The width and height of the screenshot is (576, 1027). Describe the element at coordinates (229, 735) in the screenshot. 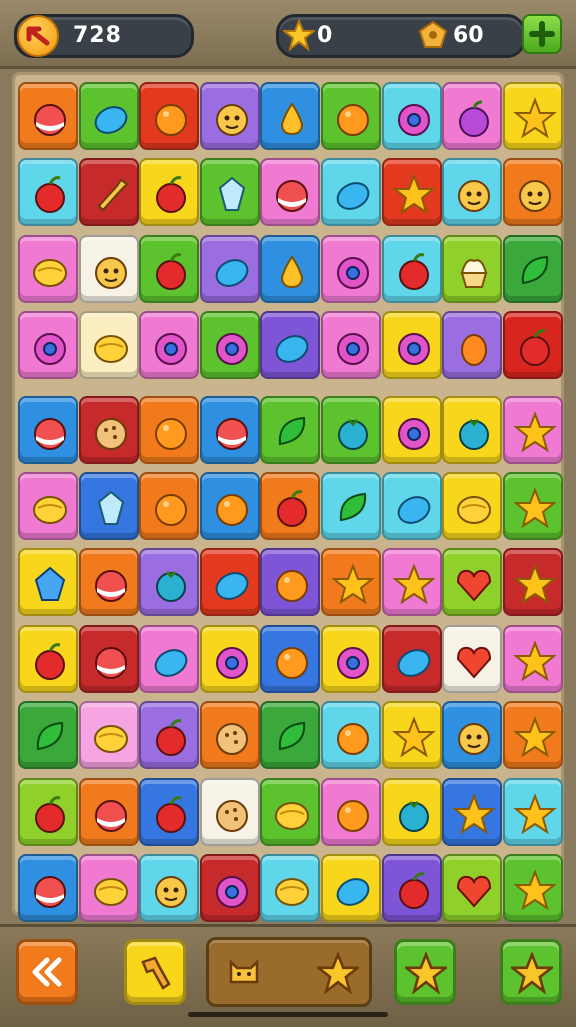

I see `tile-orange-cookie` at that location.